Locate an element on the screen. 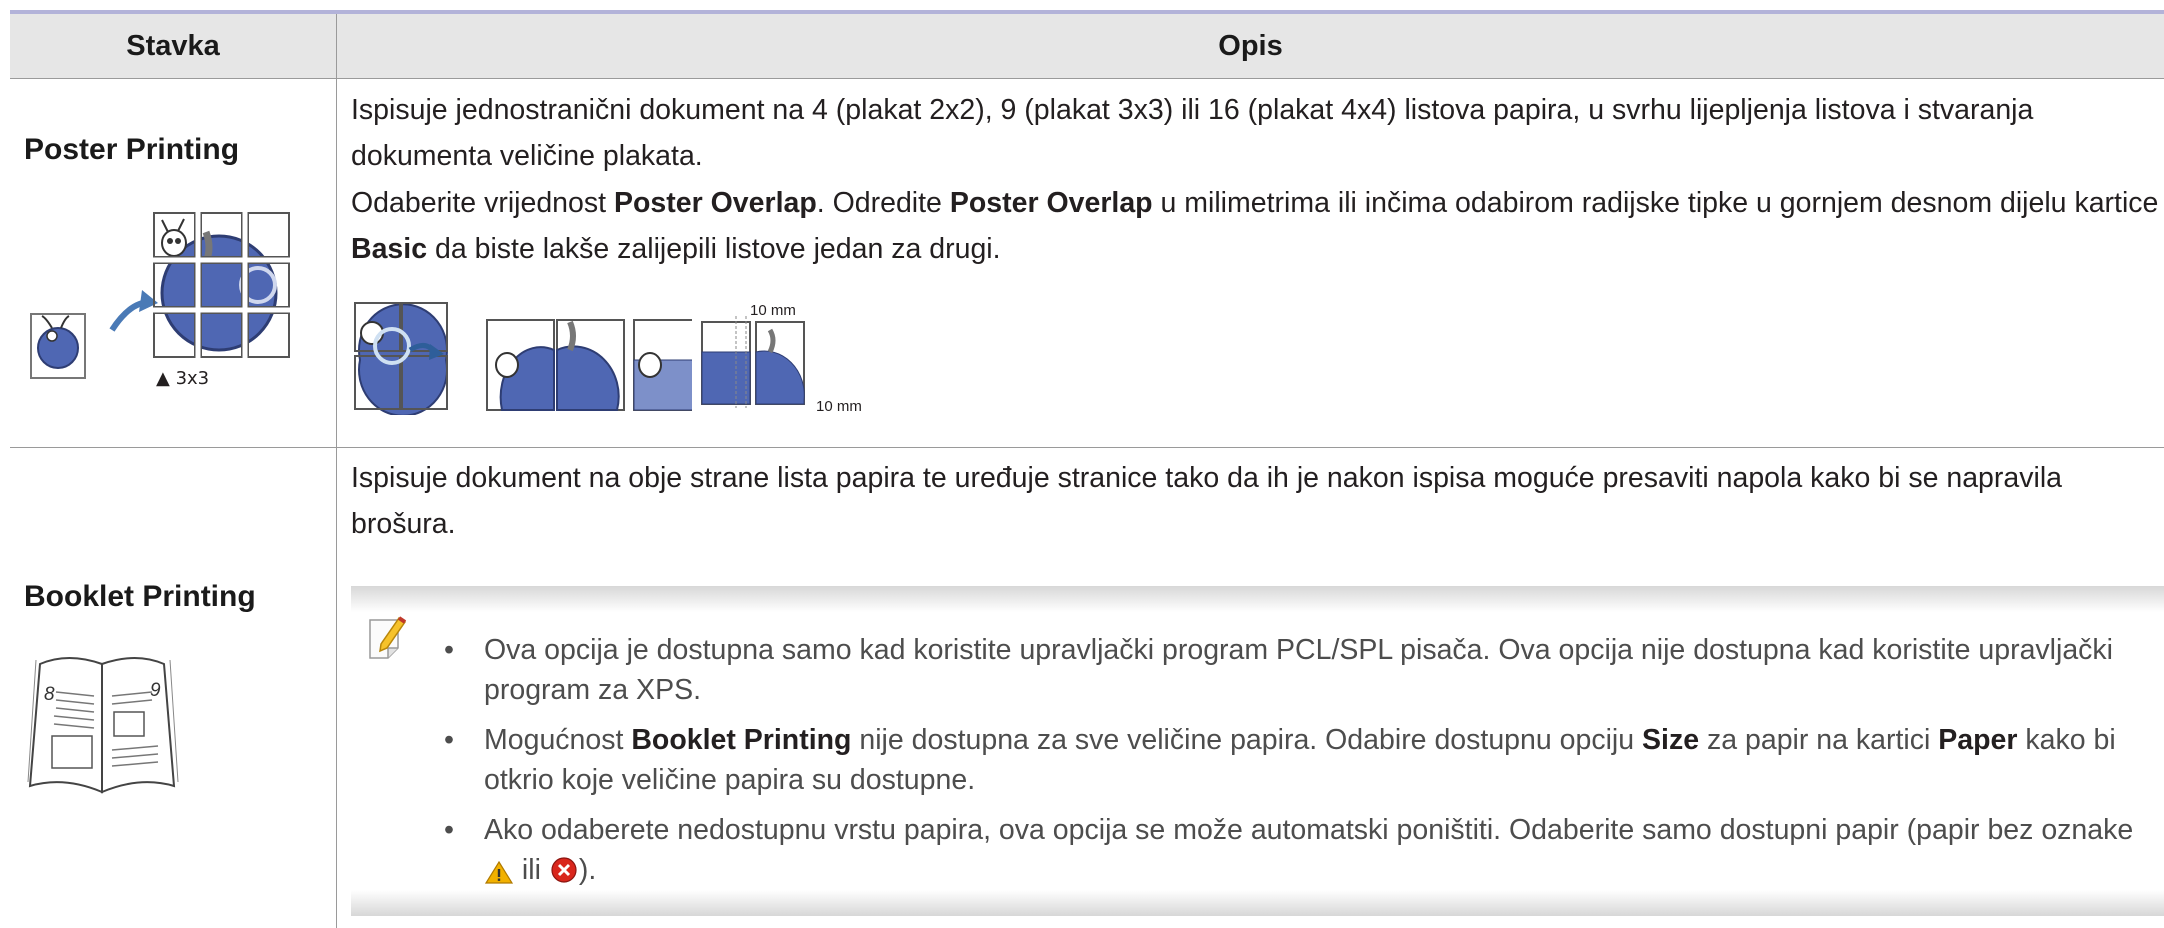  overlap-right-label: 10 mm is located at coordinates (839, 406).